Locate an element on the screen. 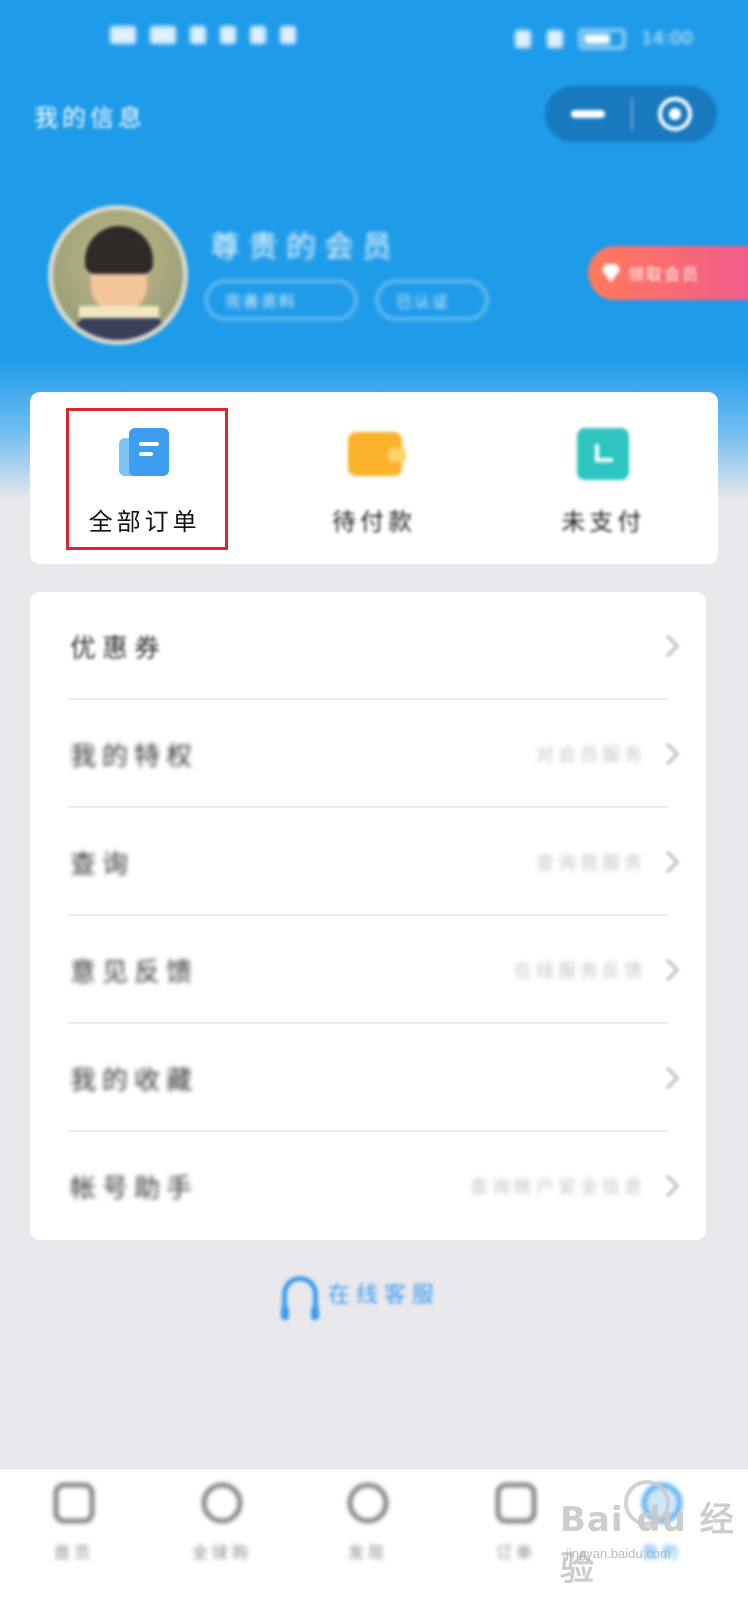 The width and height of the screenshot is (748, 1600). avatar is located at coordinates (118, 275).